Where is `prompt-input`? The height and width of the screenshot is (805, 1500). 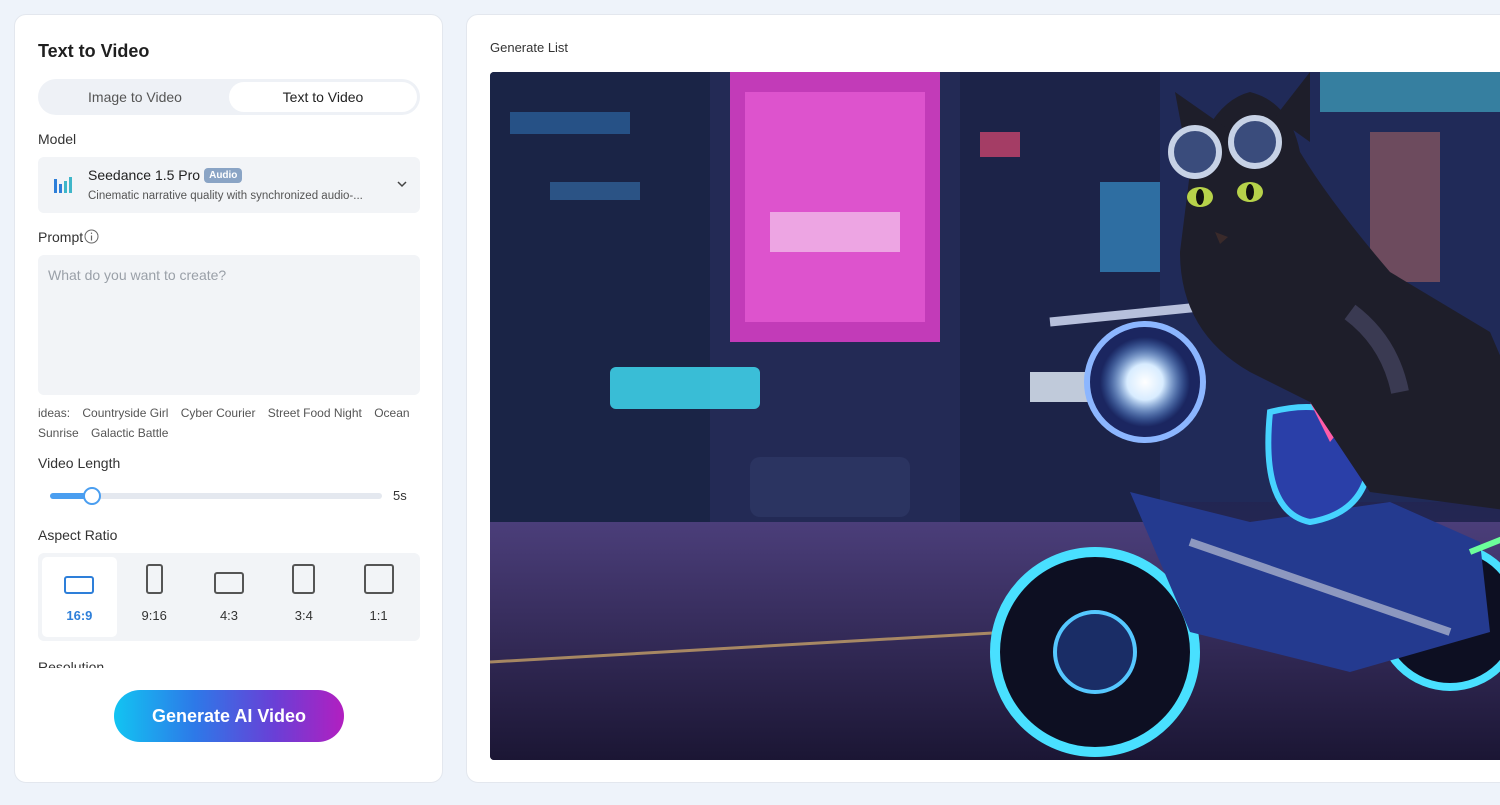 prompt-input is located at coordinates (229, 325).